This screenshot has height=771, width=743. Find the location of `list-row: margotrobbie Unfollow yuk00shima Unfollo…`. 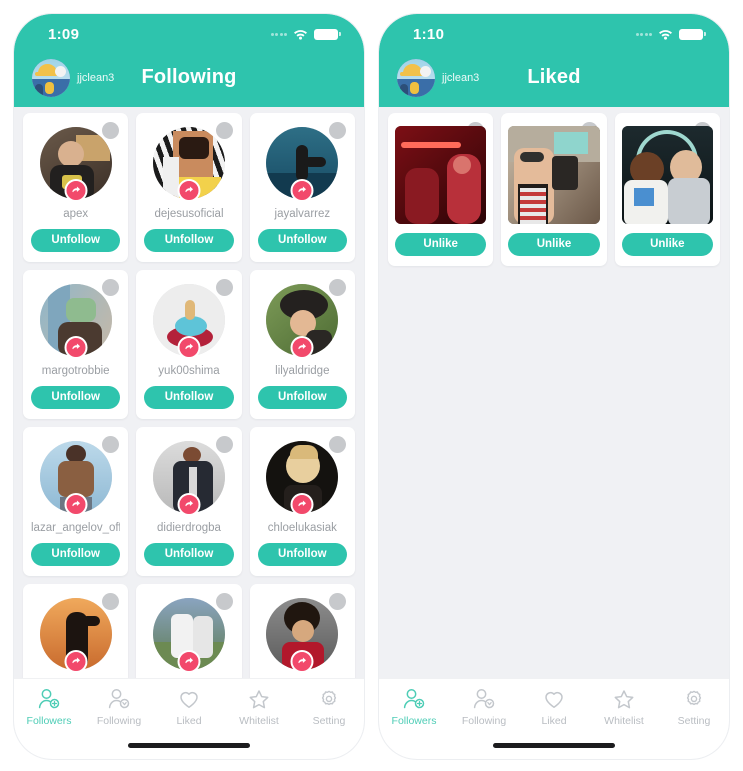

list-row: margotrobbie Unfollow yuk00shima Unfollo… is located at coordinates (189, 344).